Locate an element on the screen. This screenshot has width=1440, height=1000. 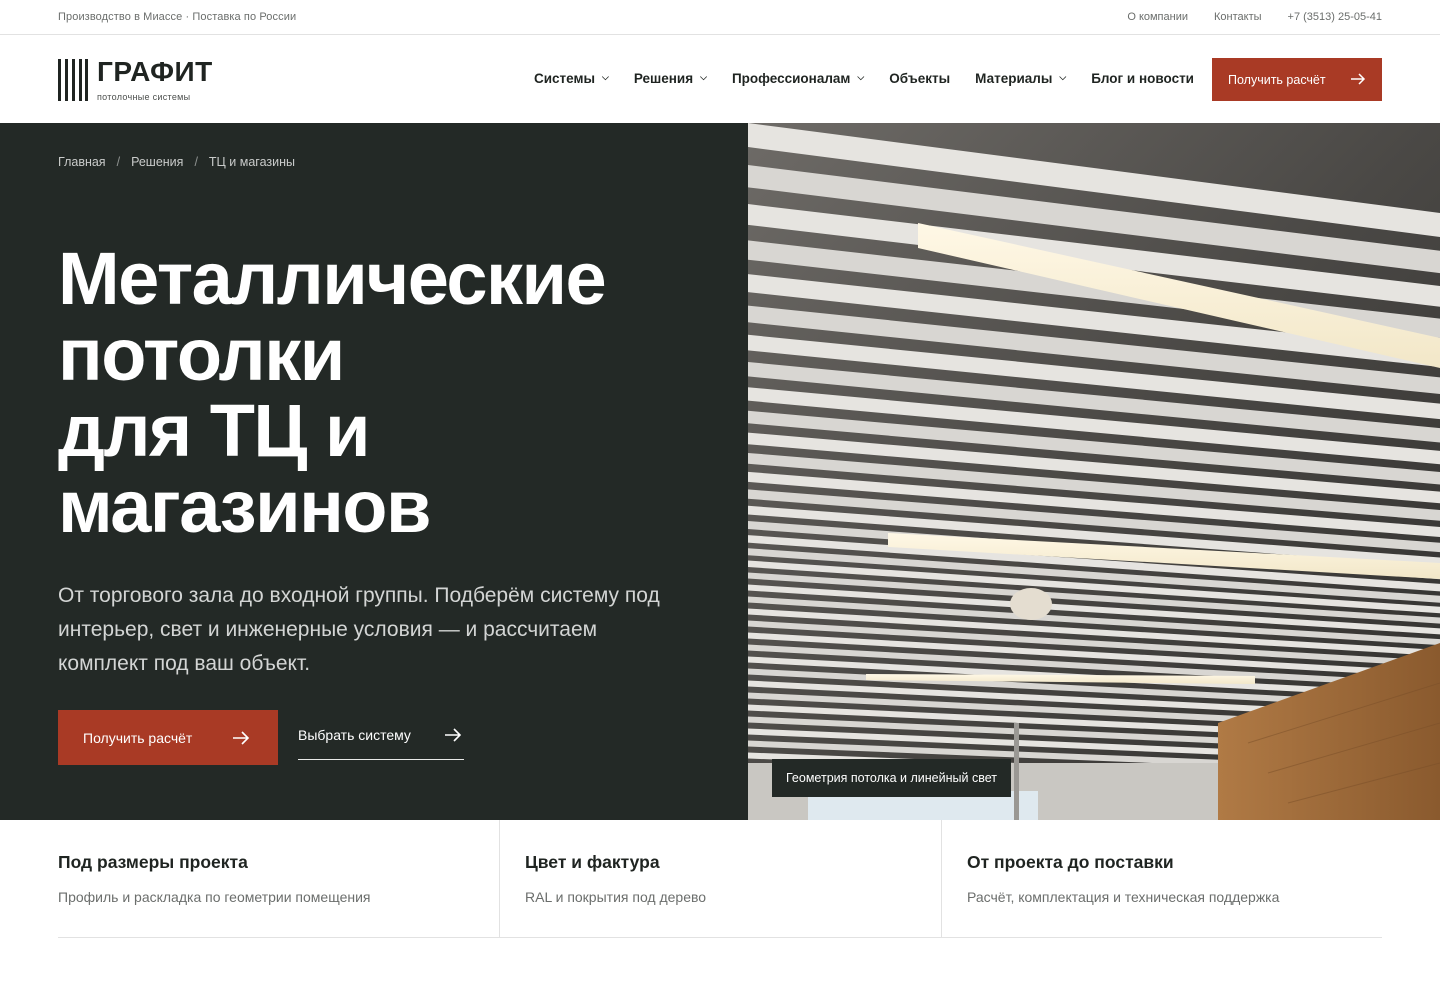
hero-title-line: для ТЦ и is located at coordinates (214, 430).